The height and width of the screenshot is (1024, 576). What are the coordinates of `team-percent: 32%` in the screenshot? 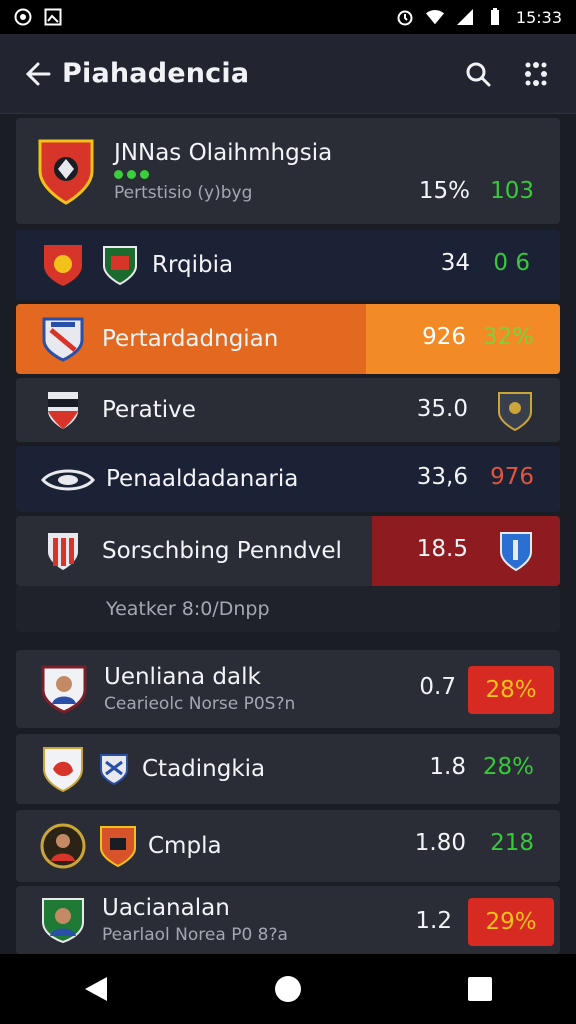 It's located at (508, 337).